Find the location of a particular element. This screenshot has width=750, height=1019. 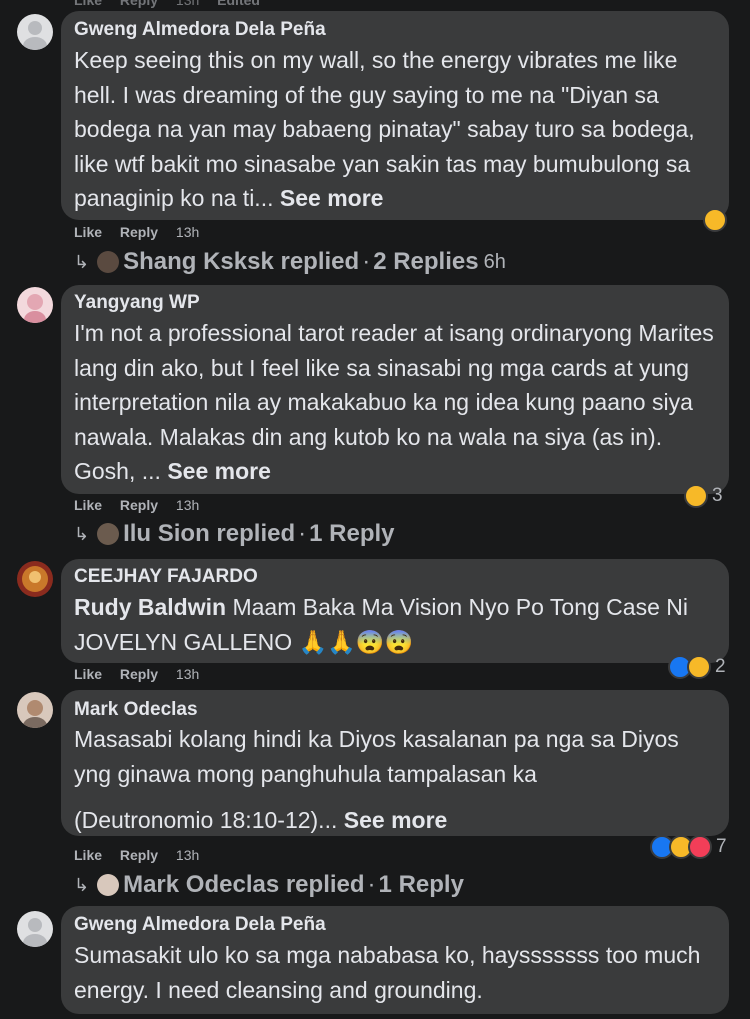

view-replies: ↳ Mark Odeclas replied · 1 Reply is located at coordinates (269, 885).